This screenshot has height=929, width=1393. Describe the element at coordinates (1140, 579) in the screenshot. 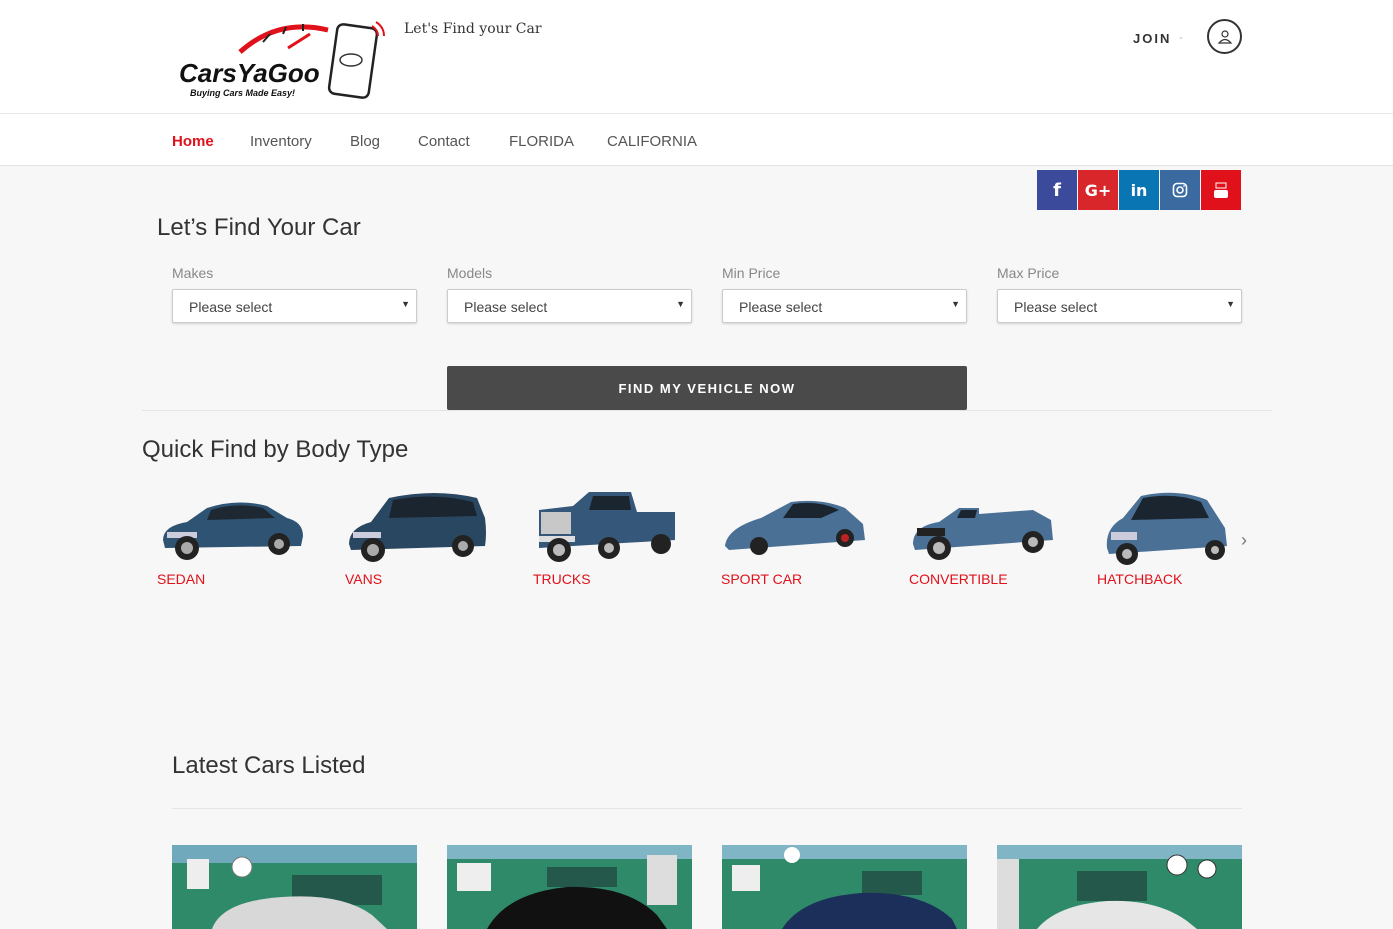

I see `body-type-label: HATCHBACK` at that location.